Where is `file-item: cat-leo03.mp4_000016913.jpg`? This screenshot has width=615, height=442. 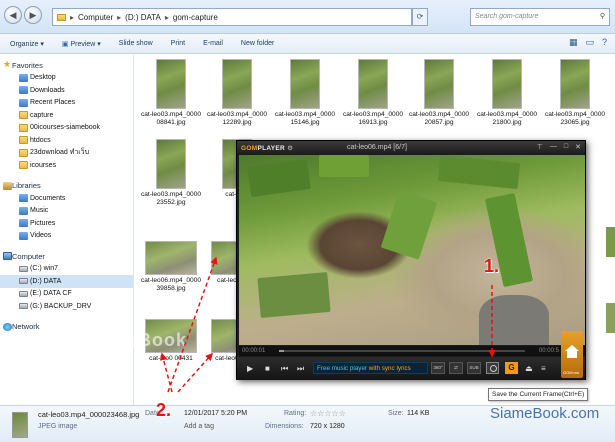
file-item: cat-leo03.mp4_000016913.jpg is located at coordinates (373, 98).